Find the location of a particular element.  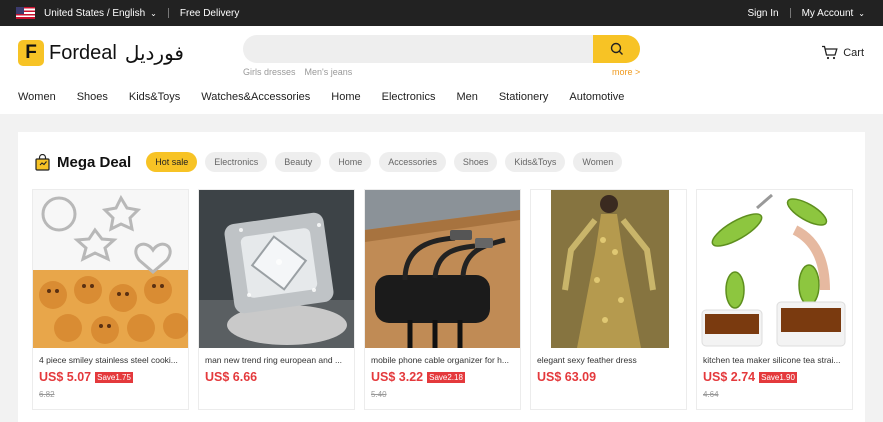

product-price: US$ 2.74 is located at coordinates (729, 377).